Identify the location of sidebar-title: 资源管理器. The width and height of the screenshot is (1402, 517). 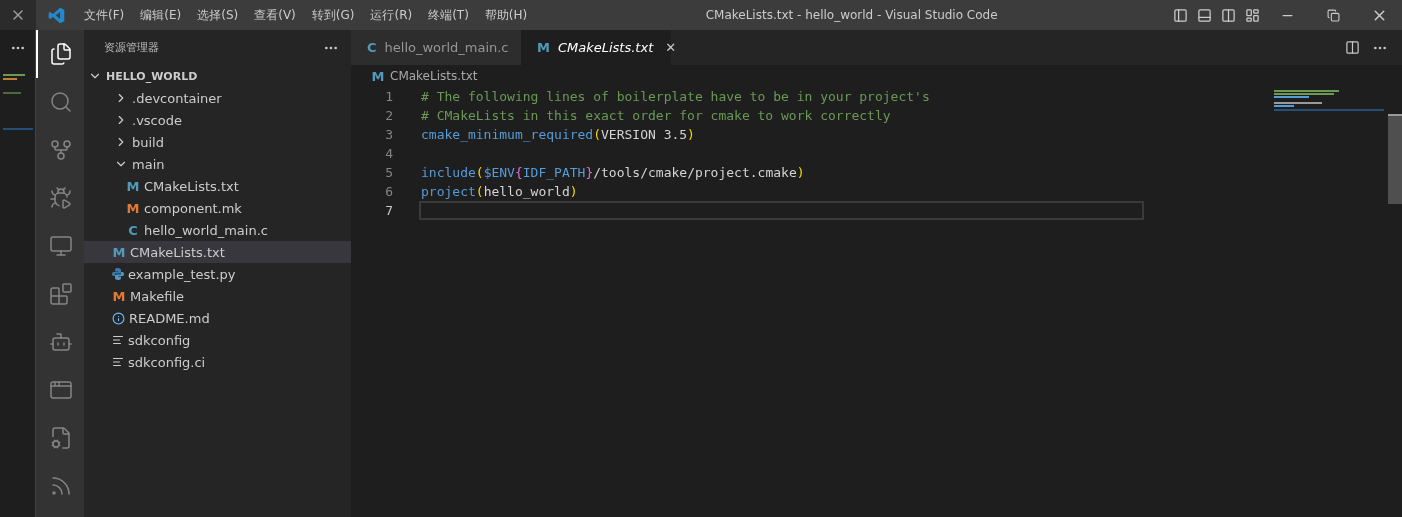
(131, 47).